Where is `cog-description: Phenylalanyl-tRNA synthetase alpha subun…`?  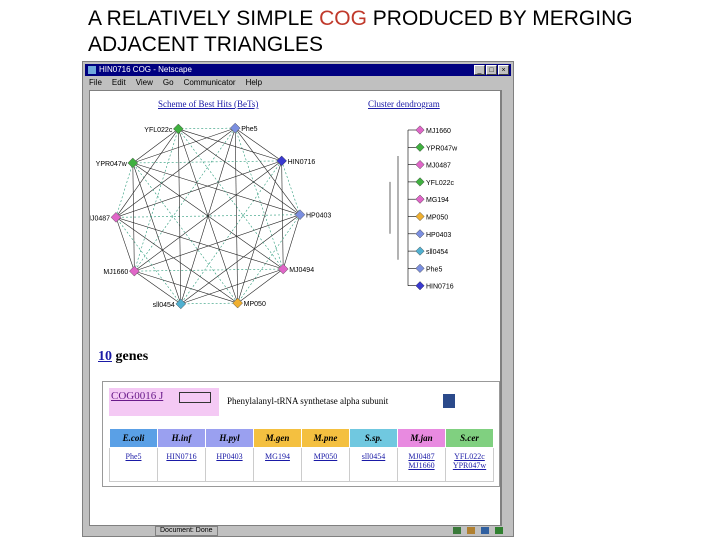
cog-description: Phenylalanyl-tRNA synthetase alpha subun… is located at coordinates (308, 401).